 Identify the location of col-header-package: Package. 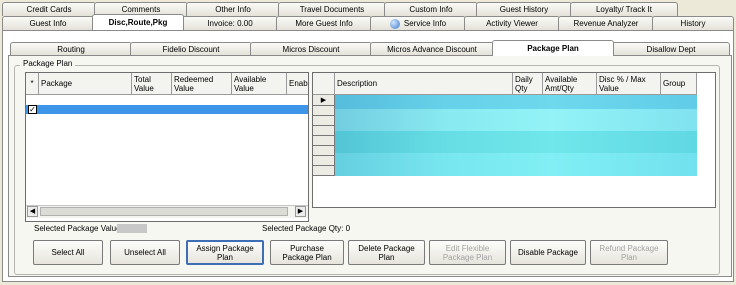
(85, 84).